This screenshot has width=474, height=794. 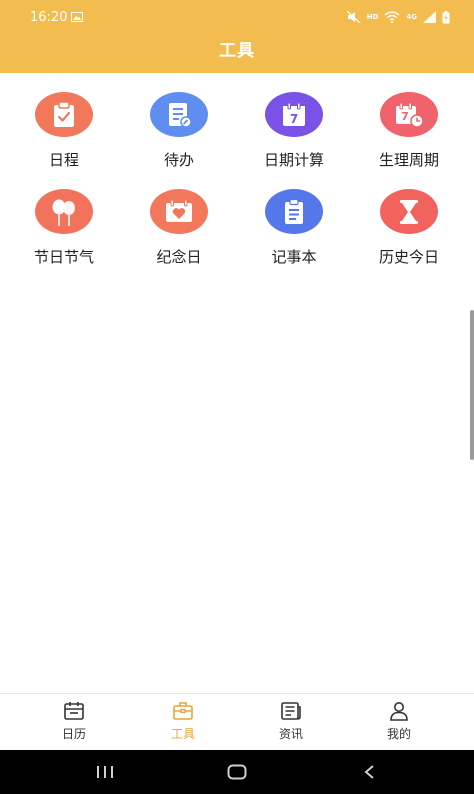 What do you see at coordinates (179, 211) in the screenshot?
I see `heart-calendar-icon` at bounding box center [179, 211].